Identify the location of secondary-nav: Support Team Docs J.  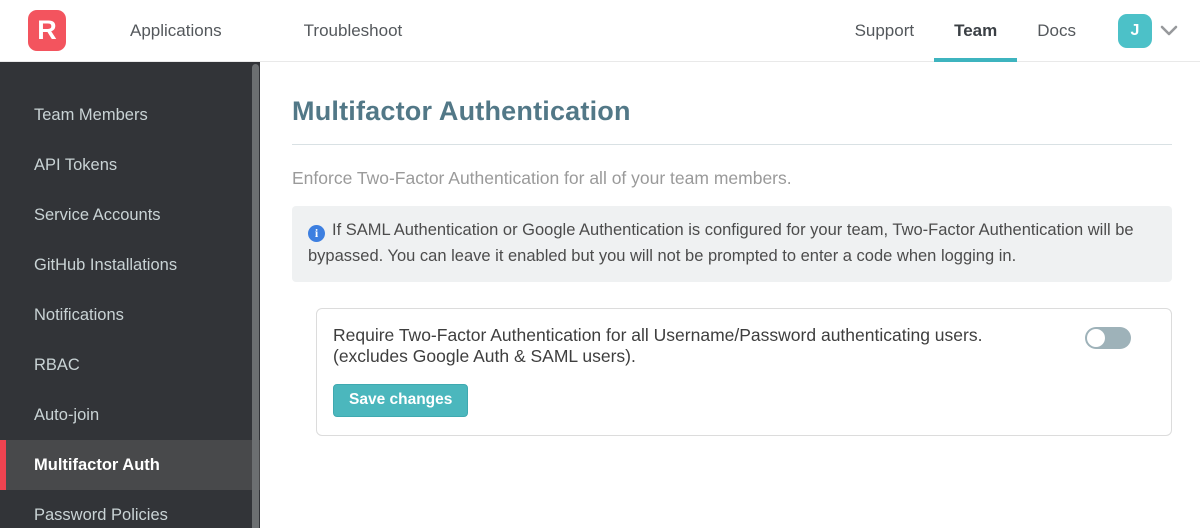
(1006, 31).